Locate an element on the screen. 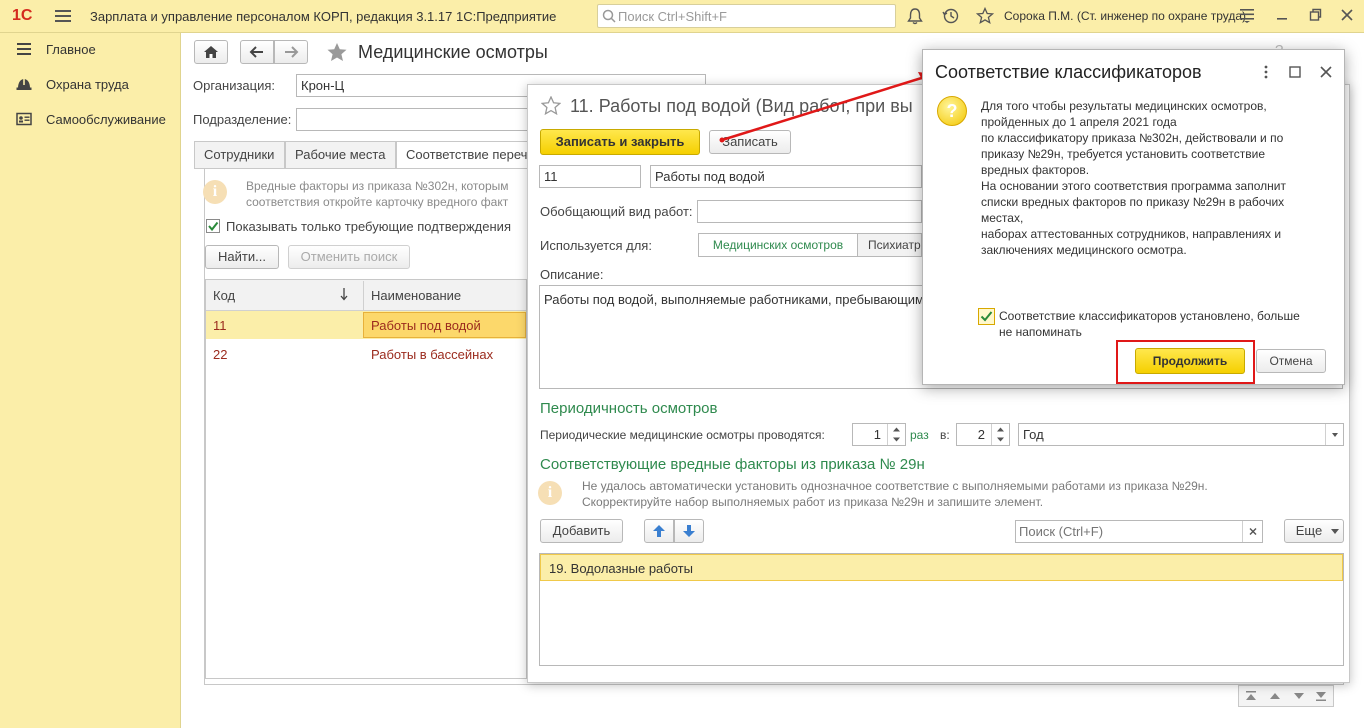  row-code: 11 is located at coordinates (220, 325).